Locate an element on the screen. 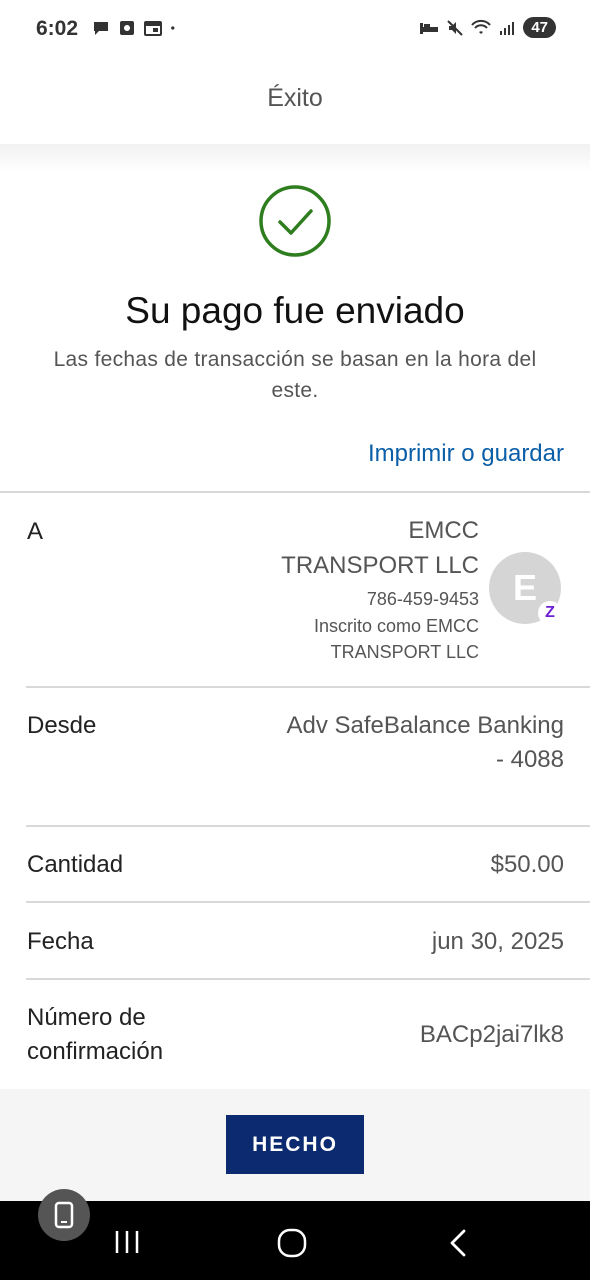 This screenshot has width=590, height=1280. from-account: Adv SafeBalance Banking - 4088 is located at coordinates (425, 743).